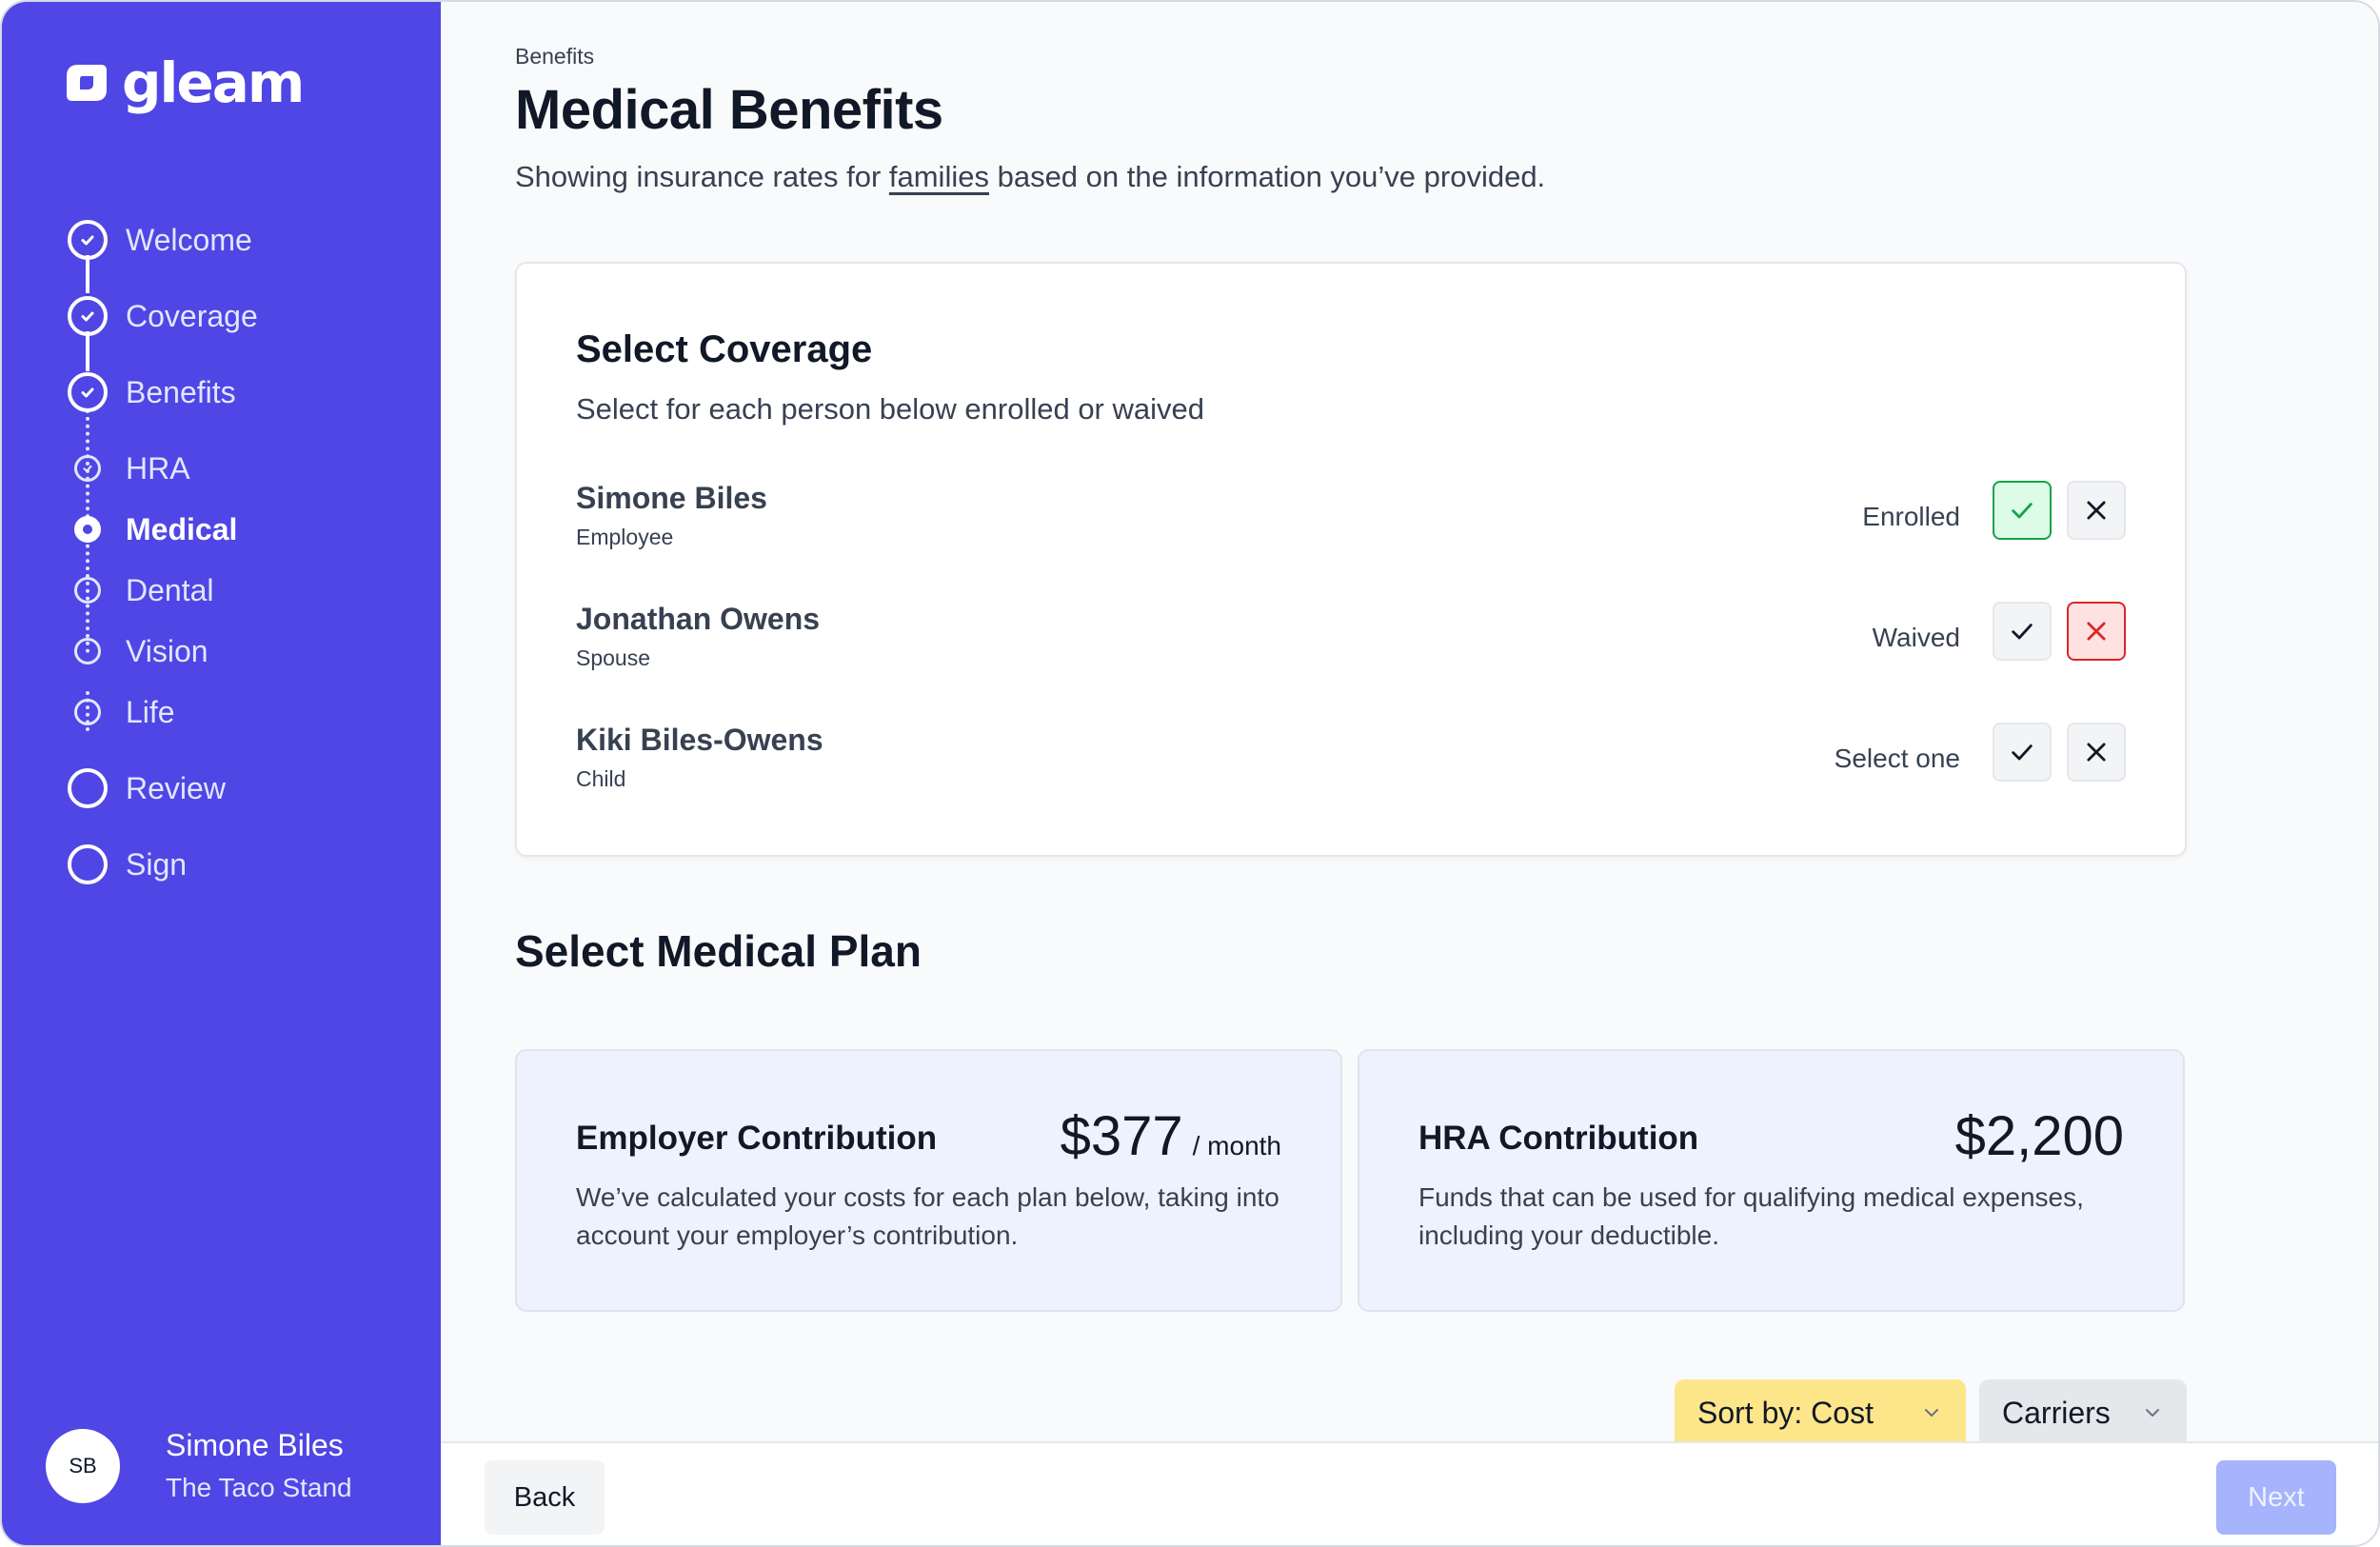  What do you see at coordinates (181, 391) in the screenshot?
I see `step-label: Benefits` at bounding box center [181, 391].